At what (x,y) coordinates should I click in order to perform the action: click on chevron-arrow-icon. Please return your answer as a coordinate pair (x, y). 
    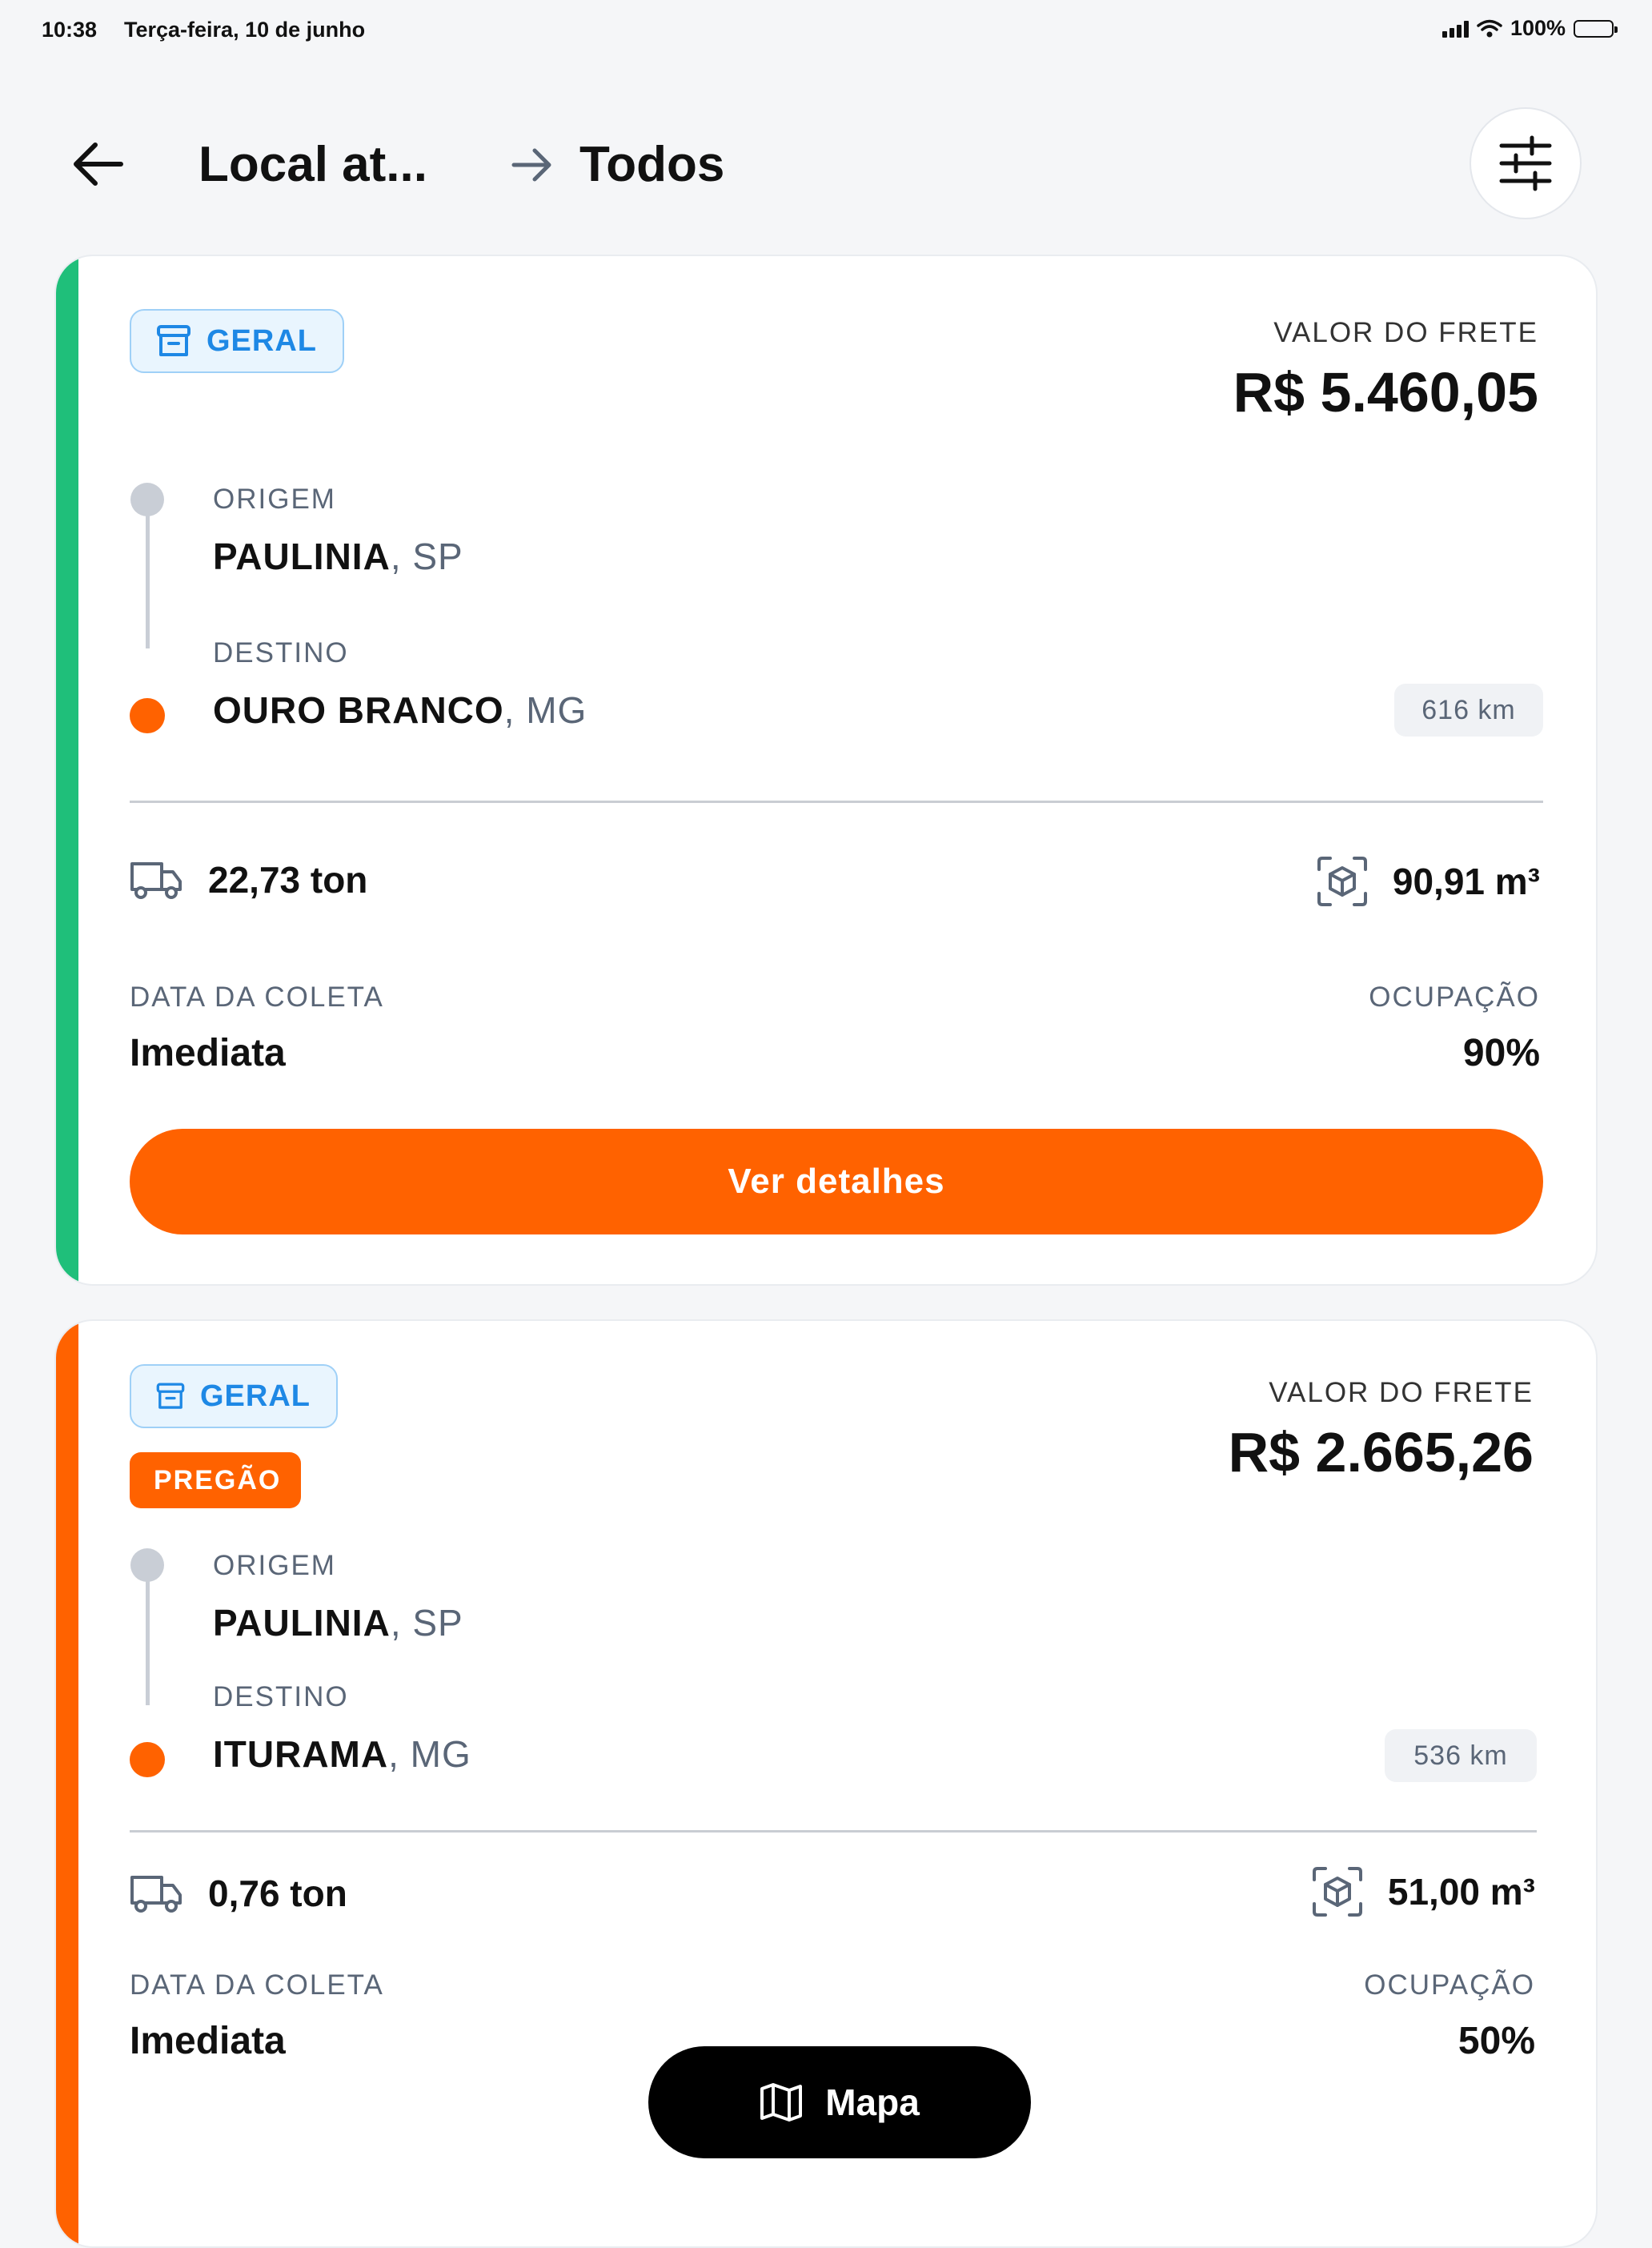
    Looking at the image, I should click on (531, 165).